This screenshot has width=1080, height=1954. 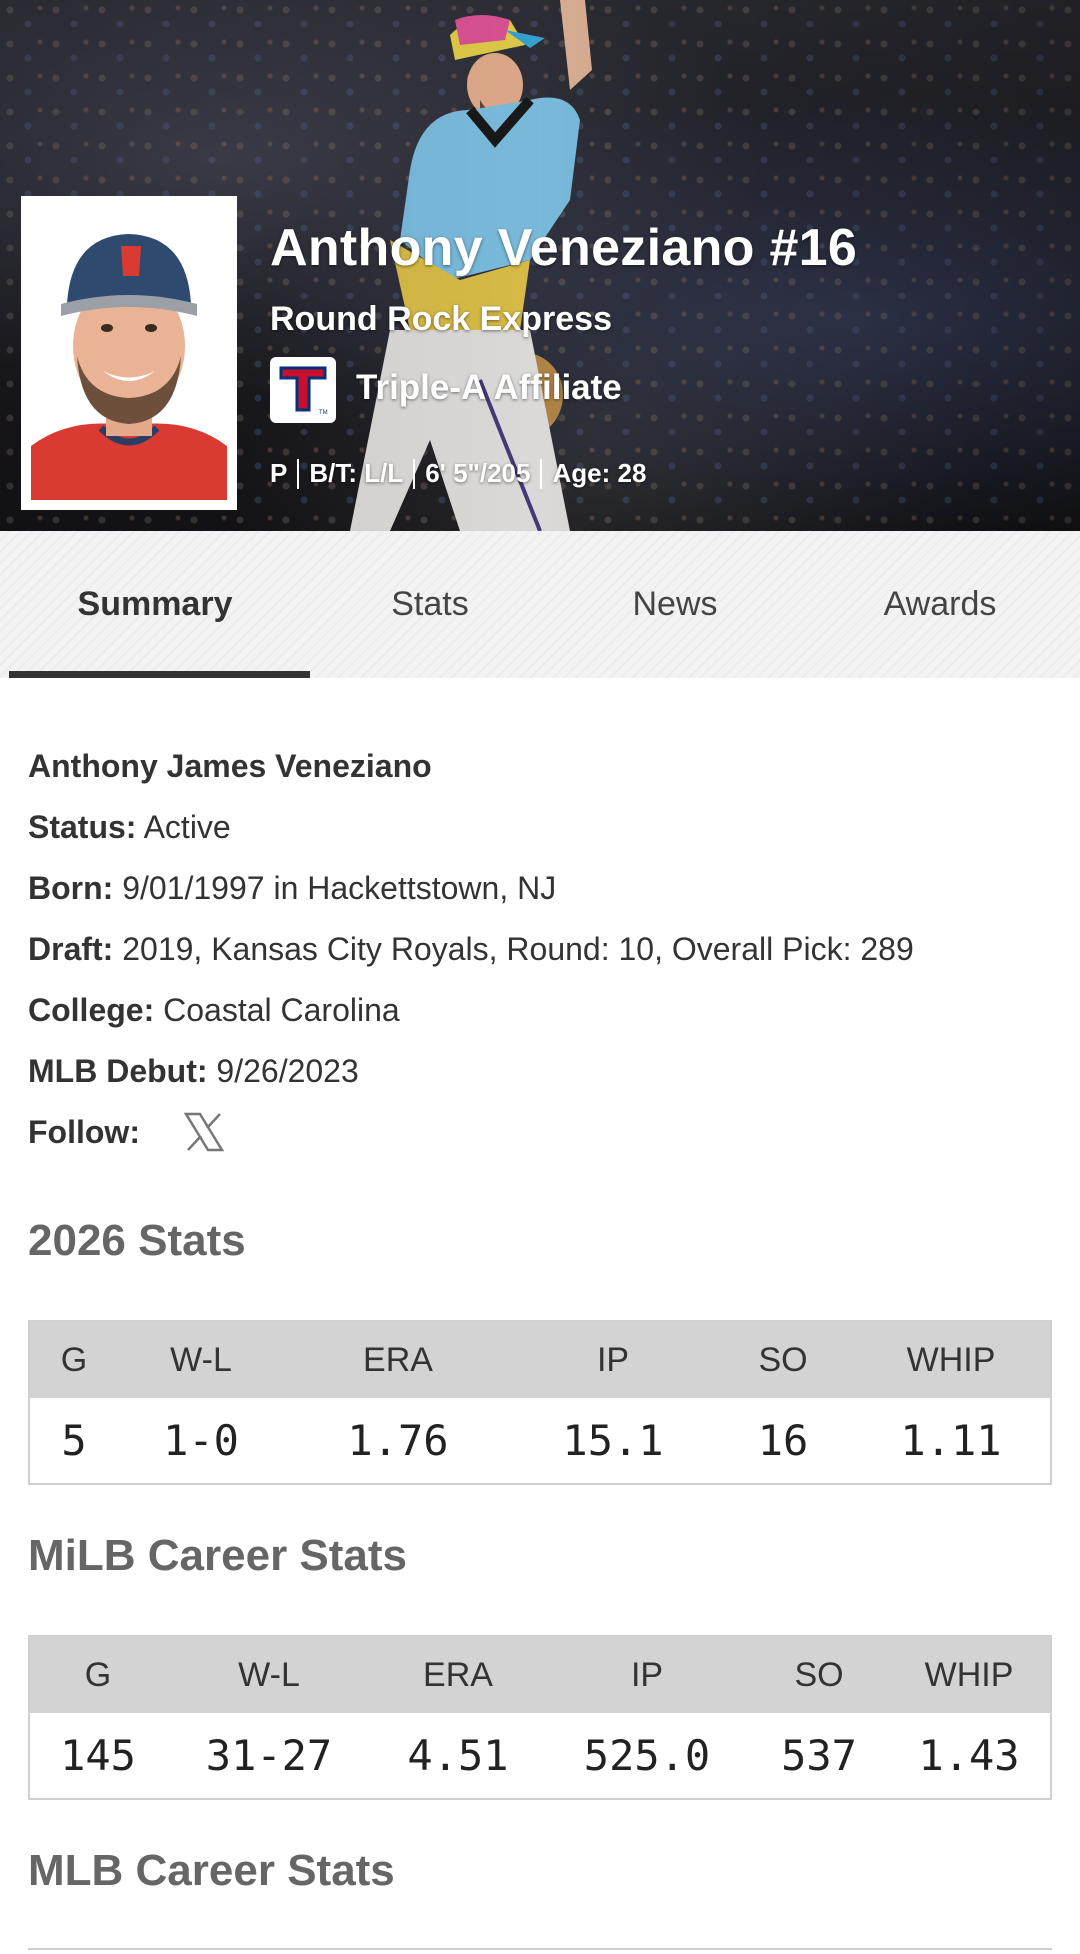 I want to click on value-g: 145, so click(x=98, y=1755).